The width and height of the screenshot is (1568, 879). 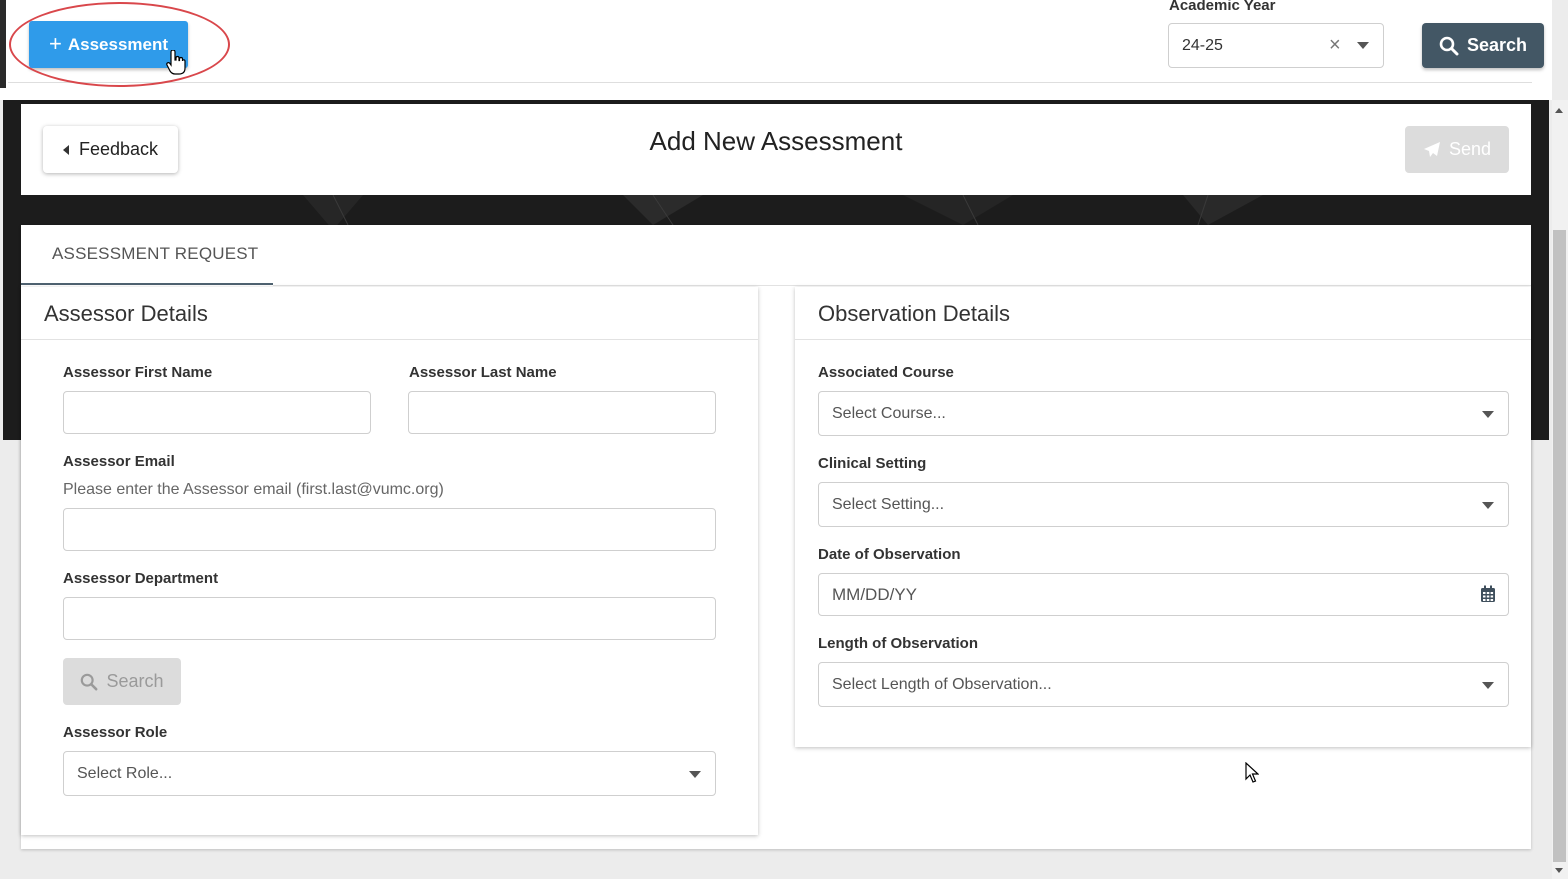 What do you see at coordinates (1470, 149) in the screenshot?
I see `send-label: Send` at bounding box center [1470, 149].